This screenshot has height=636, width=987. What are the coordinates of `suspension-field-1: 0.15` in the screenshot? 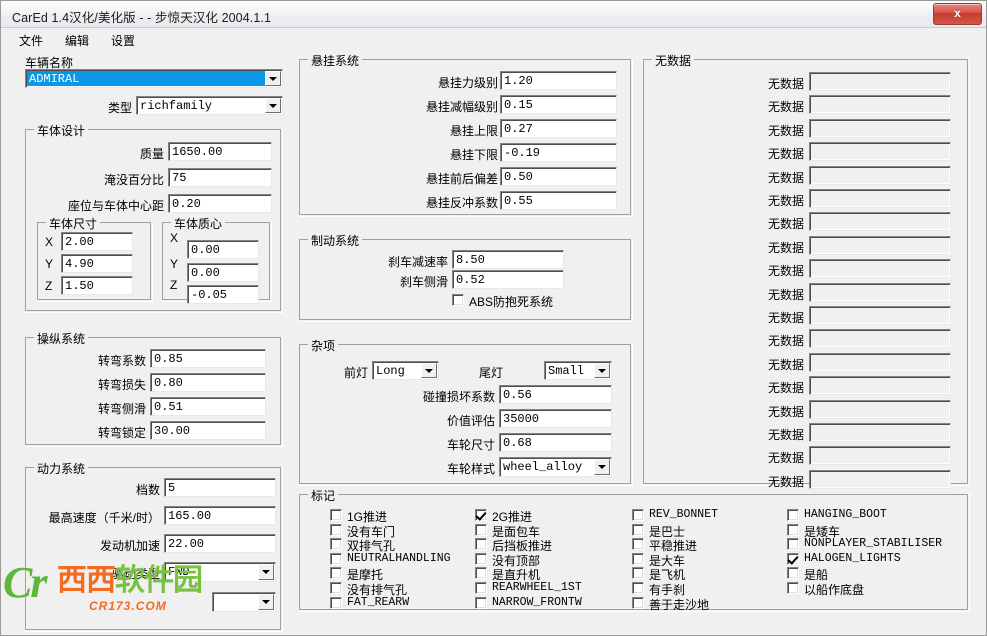 It's located at (558, 104).